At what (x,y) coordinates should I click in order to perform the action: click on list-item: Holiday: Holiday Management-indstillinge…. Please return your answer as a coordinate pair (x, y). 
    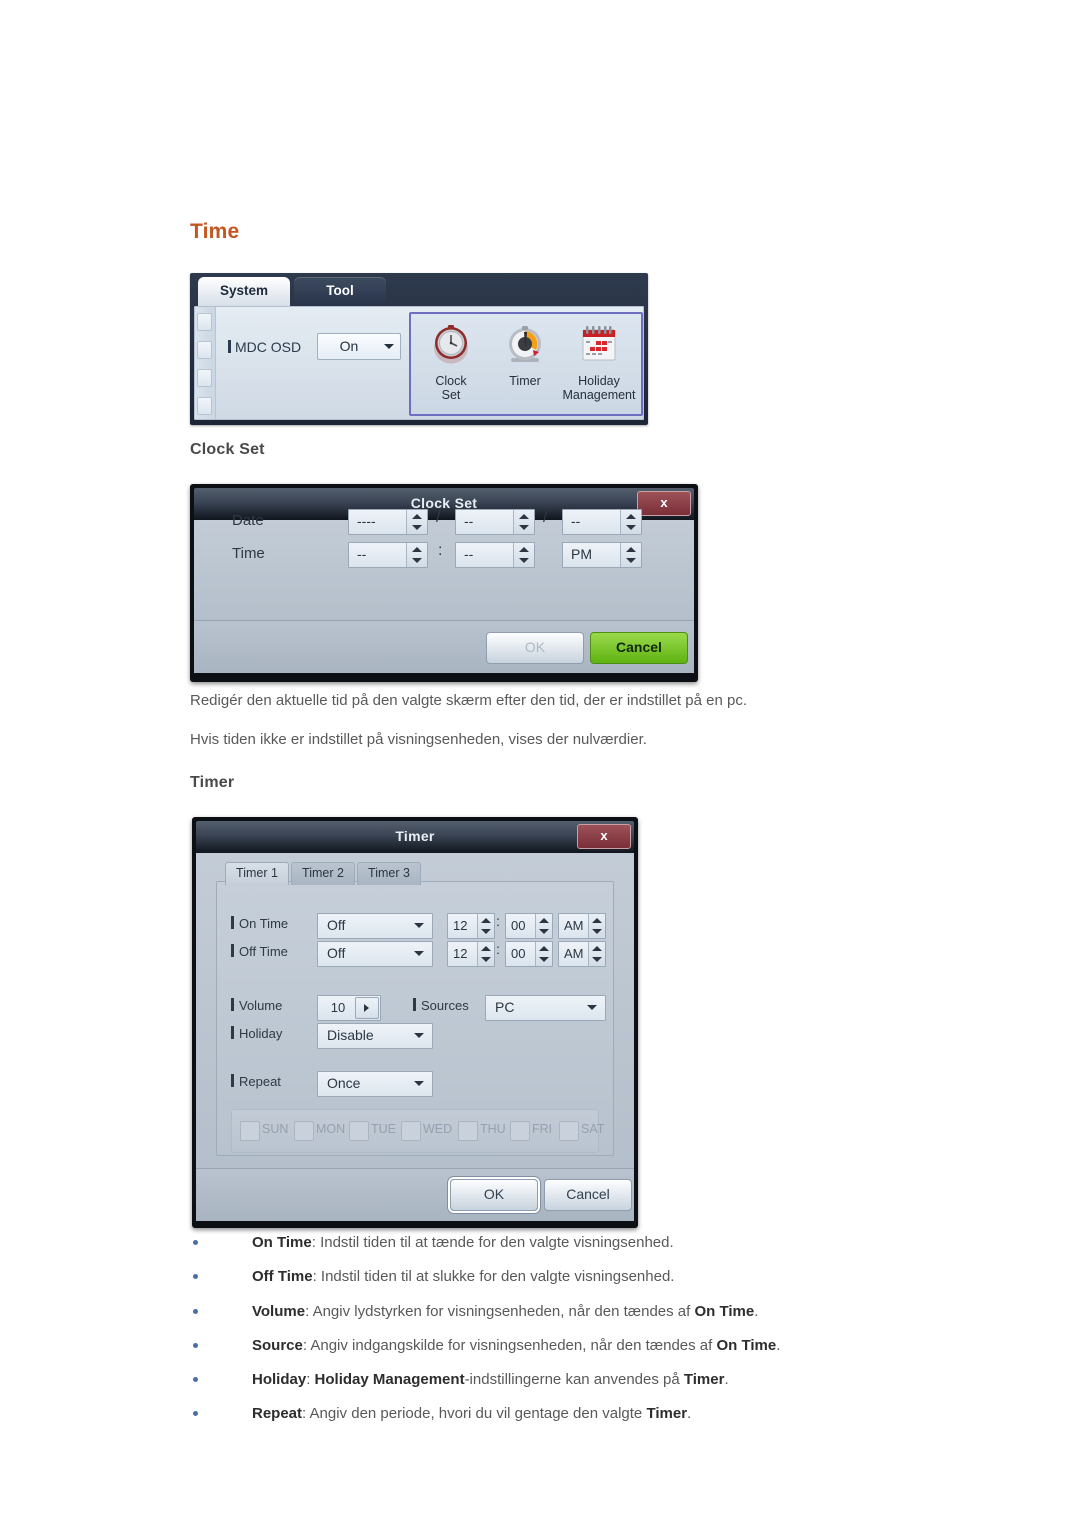
    Looking at the image, I should click on (590, 1380).